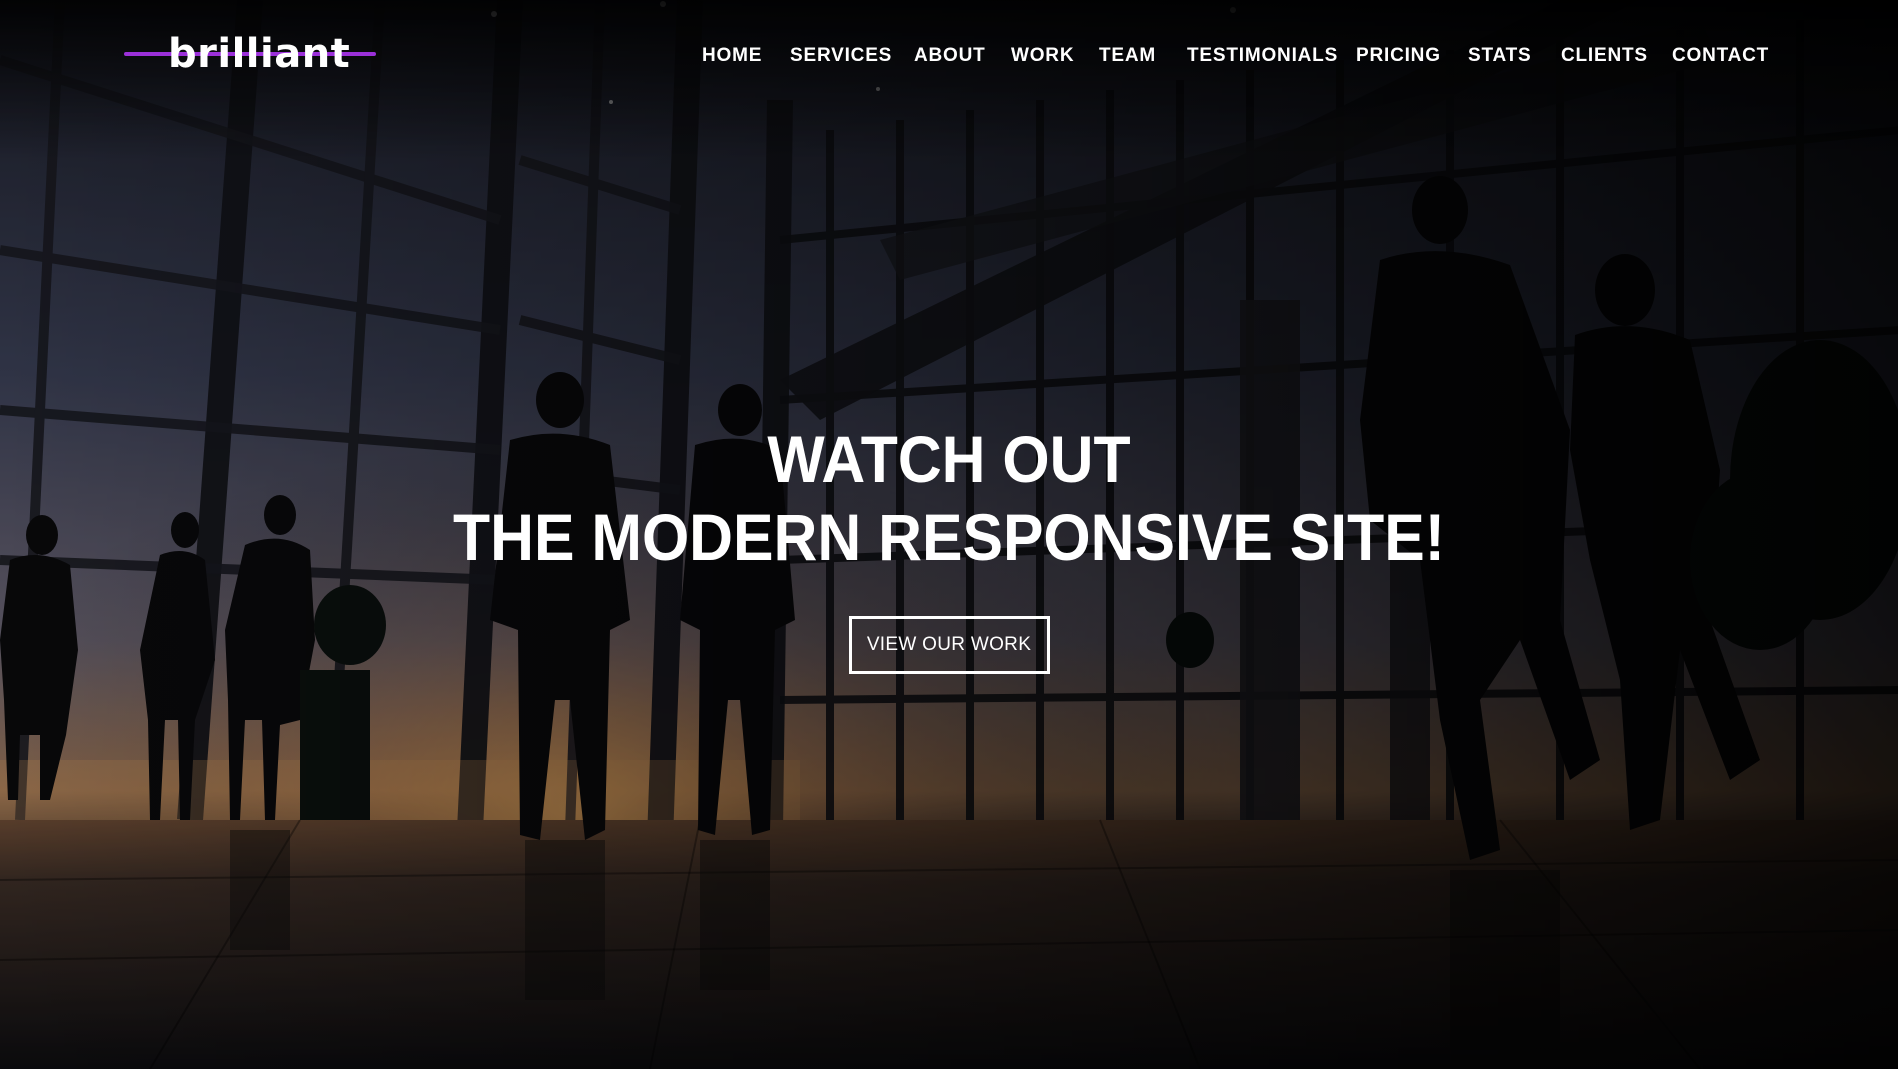  I want to click on nav-item-services: SERVICES, so click(841, 56).